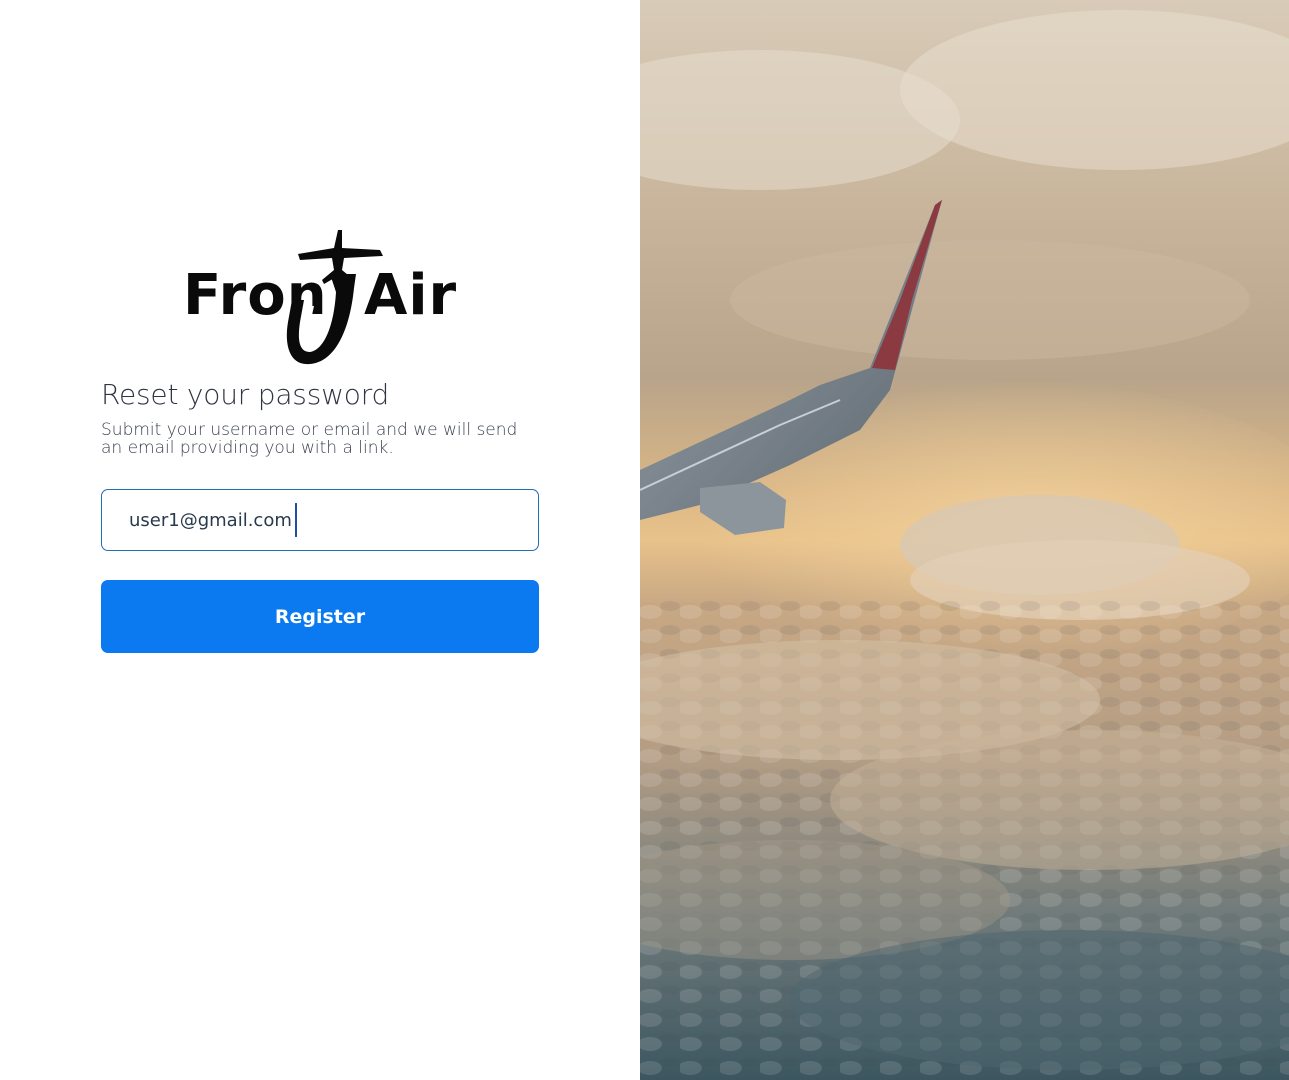 The width and height of the screenshot is (1289, 1080). I want to click on frontair-logo: Fron Air, so click(321, 297).